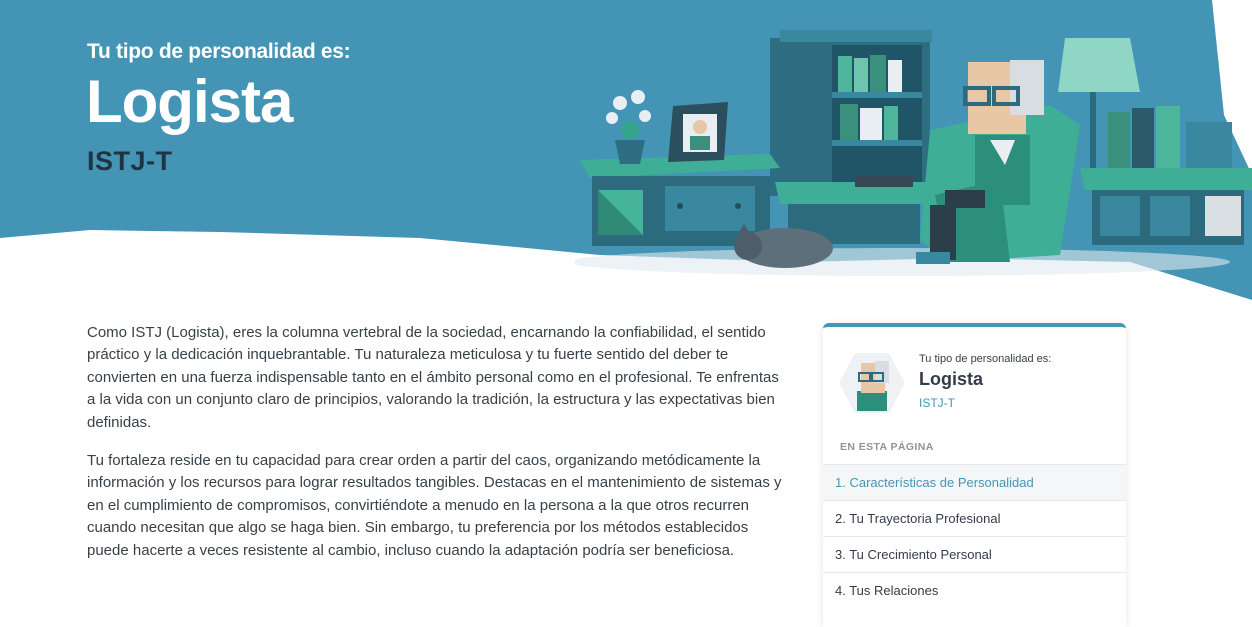 Image resolution: width=1252 pixels, height=627 pixels. I want to click on toc-heading: EN ESTA PÁGINA, so click(887, 447).